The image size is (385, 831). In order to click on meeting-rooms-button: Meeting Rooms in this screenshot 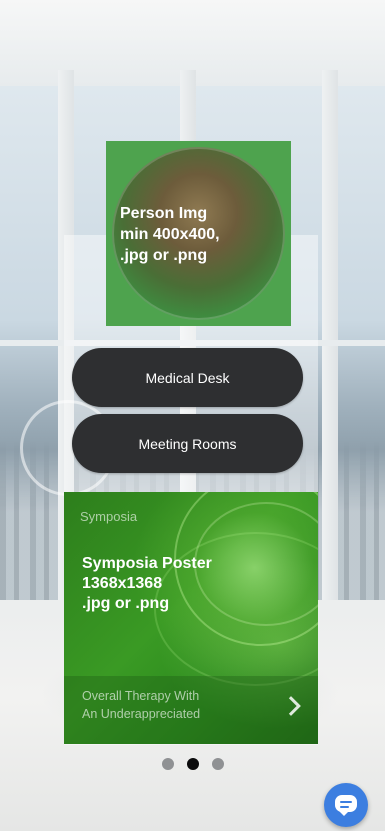, I will do `click(187, 443)`.